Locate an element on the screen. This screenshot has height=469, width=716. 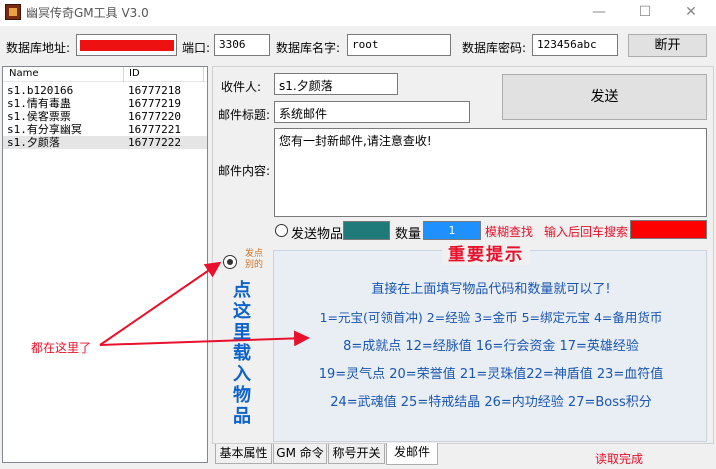
tab-gm-commands: GM 命令 is located at coordinates (300, 454).